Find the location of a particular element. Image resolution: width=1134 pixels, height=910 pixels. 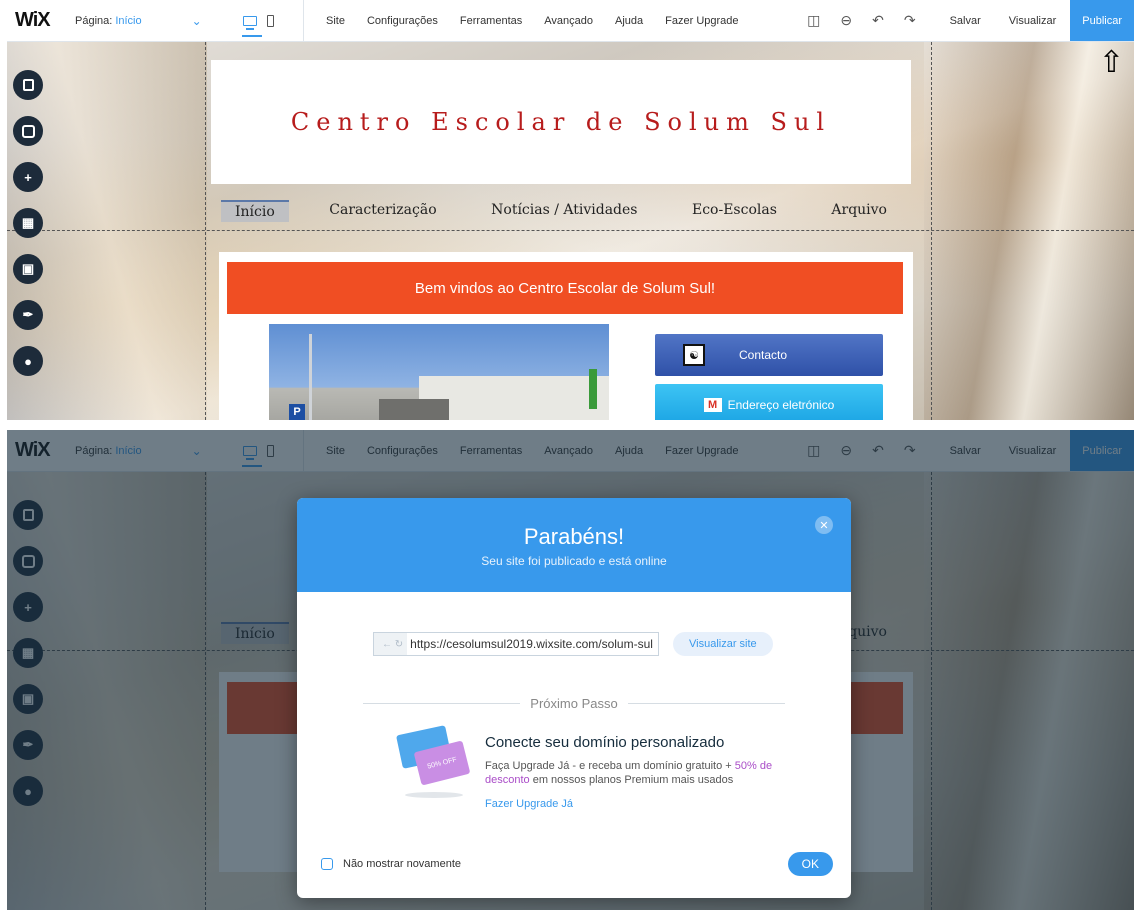

contact-button: ☯ Contacto is located at coordinates (769, 355).